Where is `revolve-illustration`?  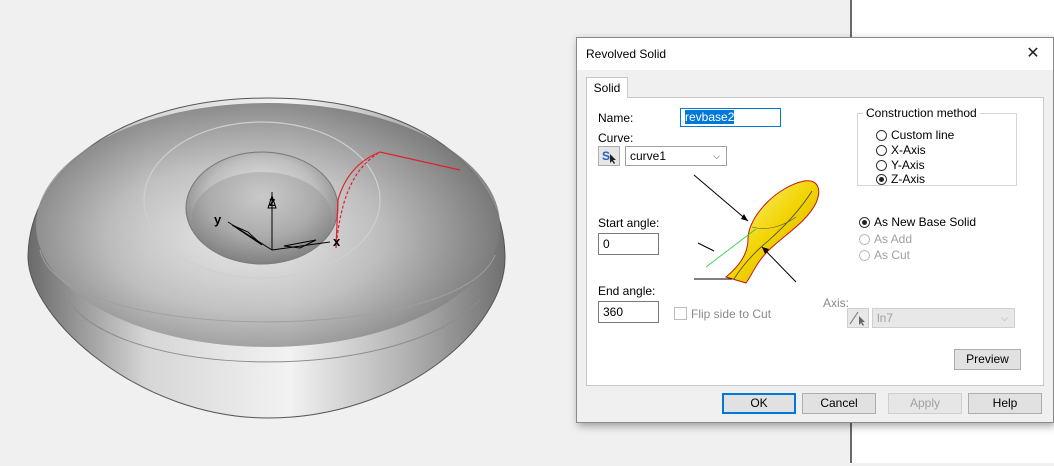 revolve-illustration is located at coordinates (756, 229).